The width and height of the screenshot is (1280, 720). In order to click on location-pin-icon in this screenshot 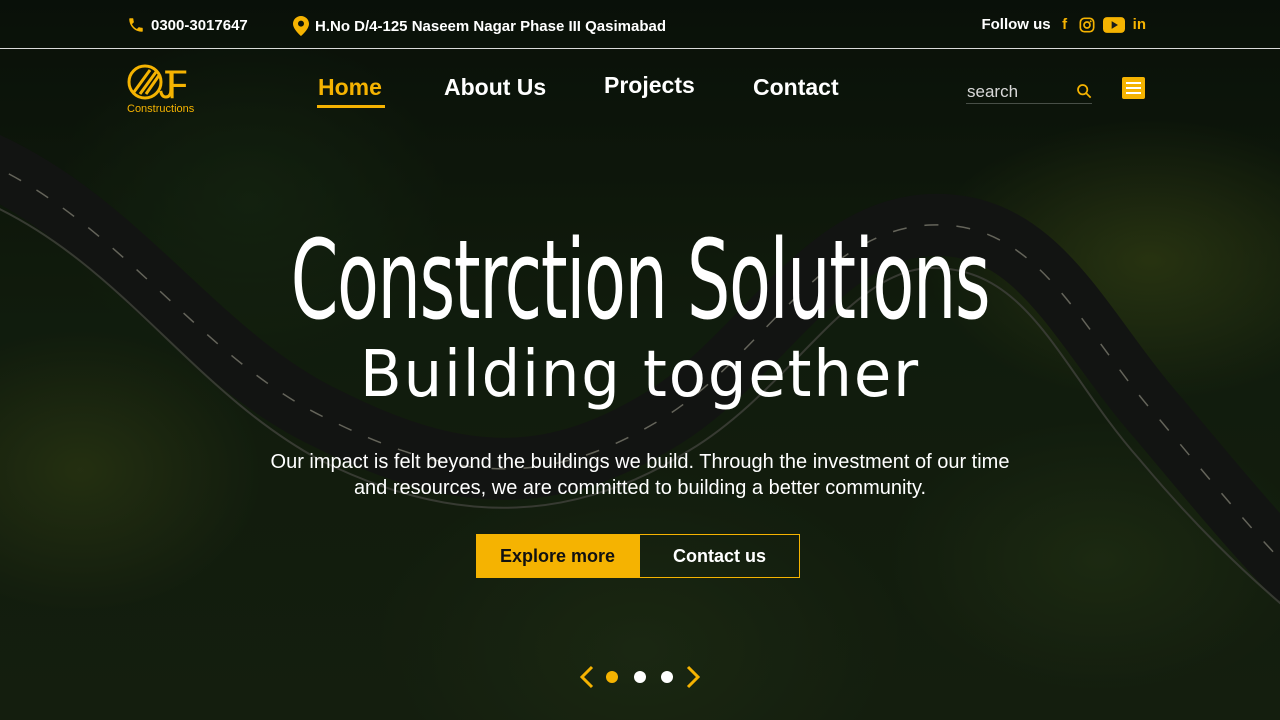, I will do `click(301, 26)`.